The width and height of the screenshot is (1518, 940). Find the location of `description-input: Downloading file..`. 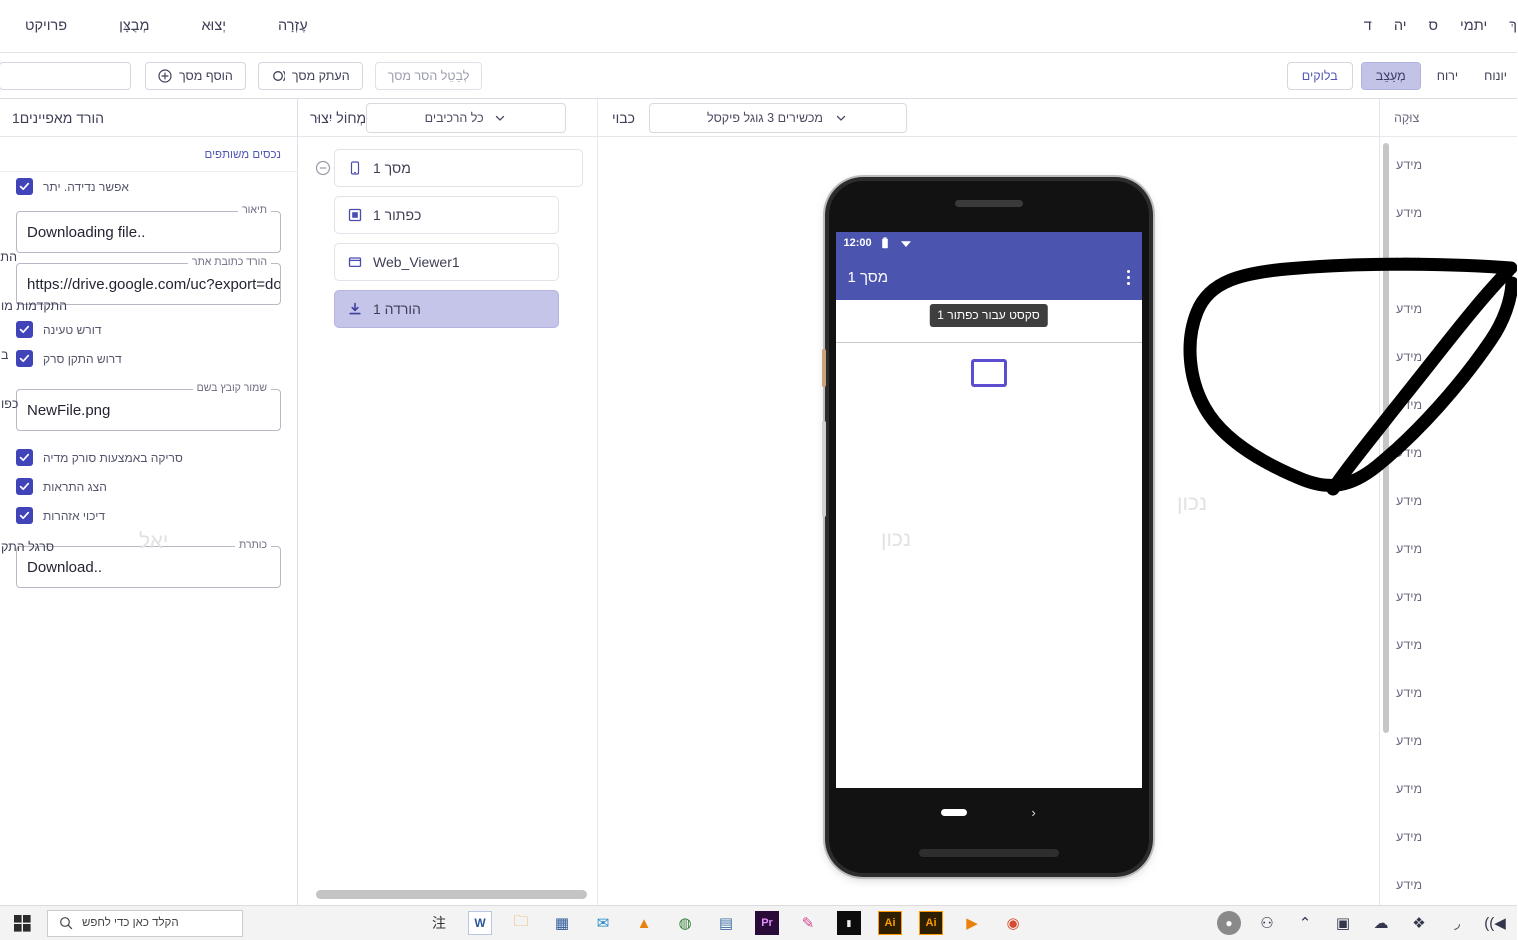

description-input: Downloading file.. is located at coordinates (149, 232).